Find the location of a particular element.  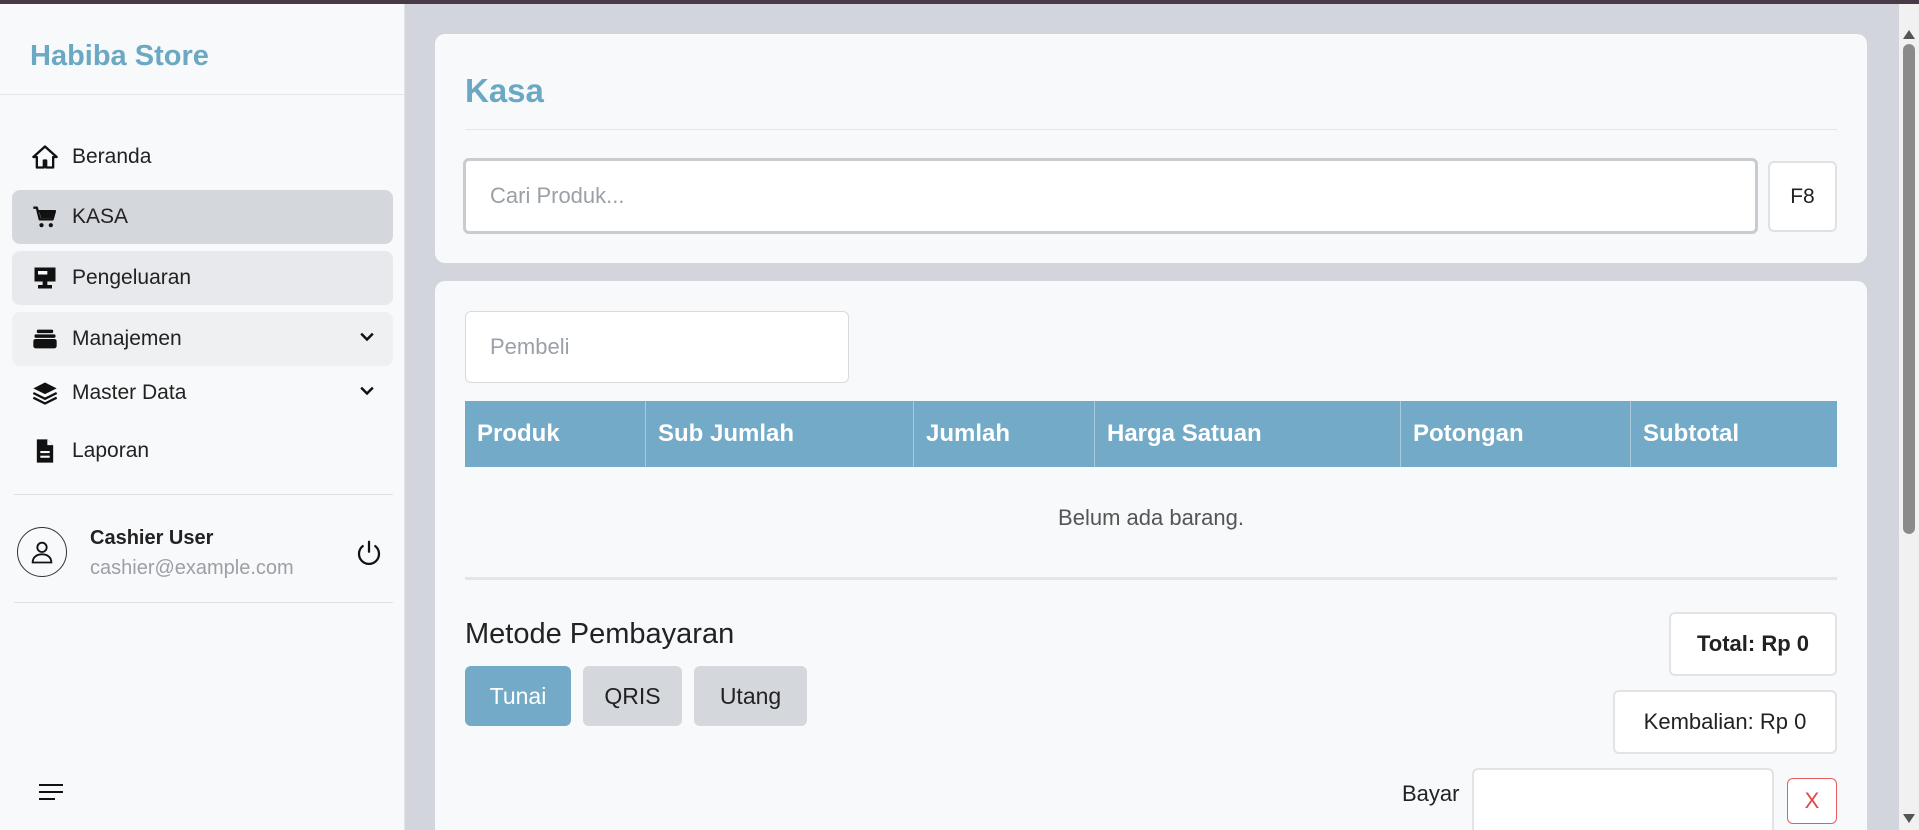

payment-method-title: Metode Pembayaran is located at coordinates (600, 634).